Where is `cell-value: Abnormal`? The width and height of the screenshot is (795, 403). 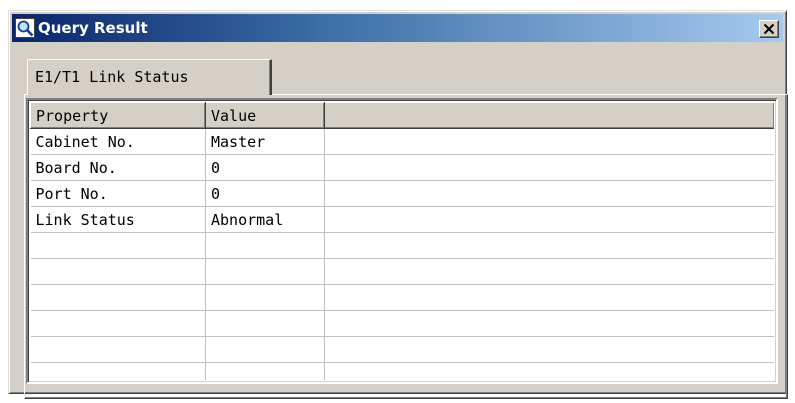
cell-value: Abnormal is located at coordinates (265, 219).